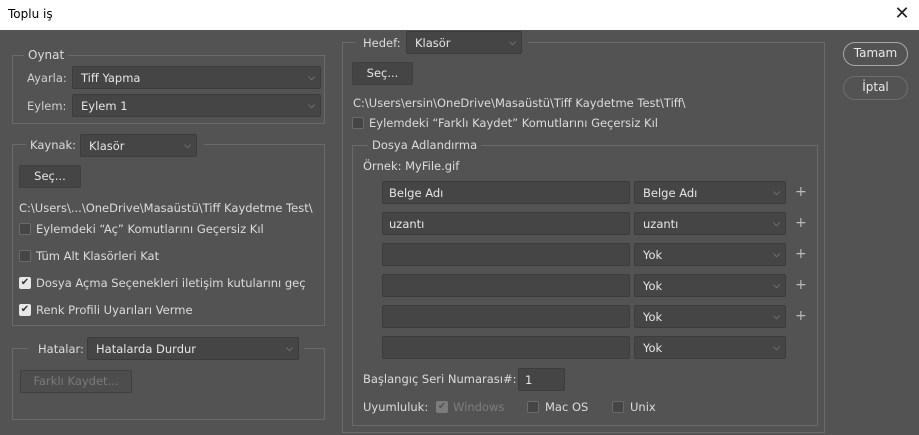 This screenshot has width=919, height=435. What do you see at coordinates (506, 192) in the screenshot?
I see `naming-text-input: Belge Adı` at bounding box center [506, 192].